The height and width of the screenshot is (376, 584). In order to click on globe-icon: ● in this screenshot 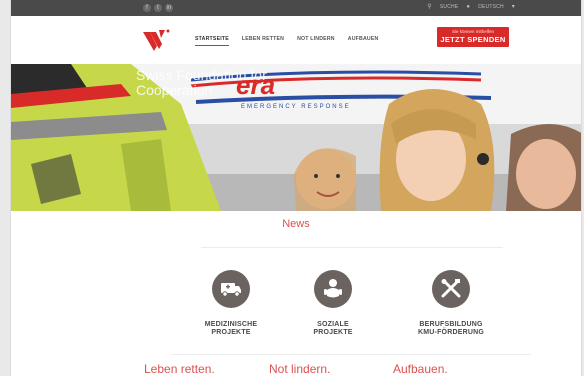, I will do `click(468, 6)`.